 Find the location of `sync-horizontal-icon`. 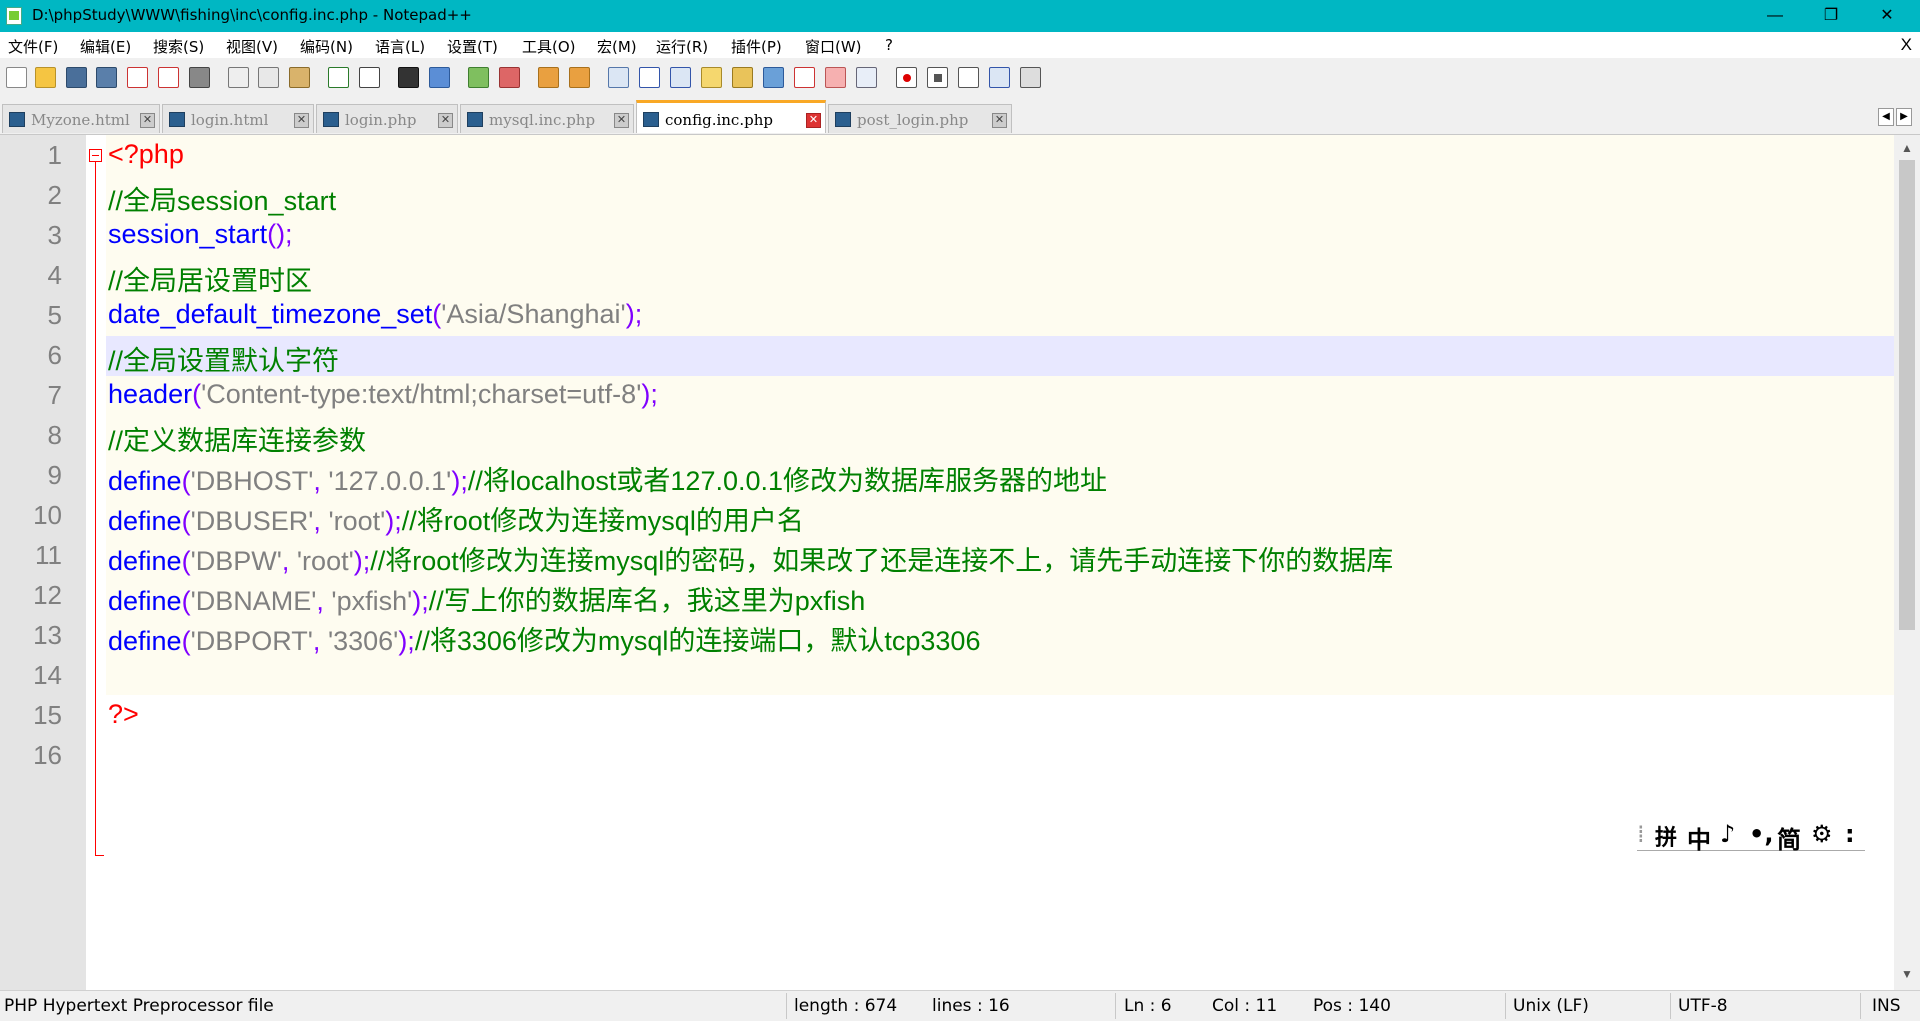

sync-horizontal-icon is located at coordinates (579, 77).